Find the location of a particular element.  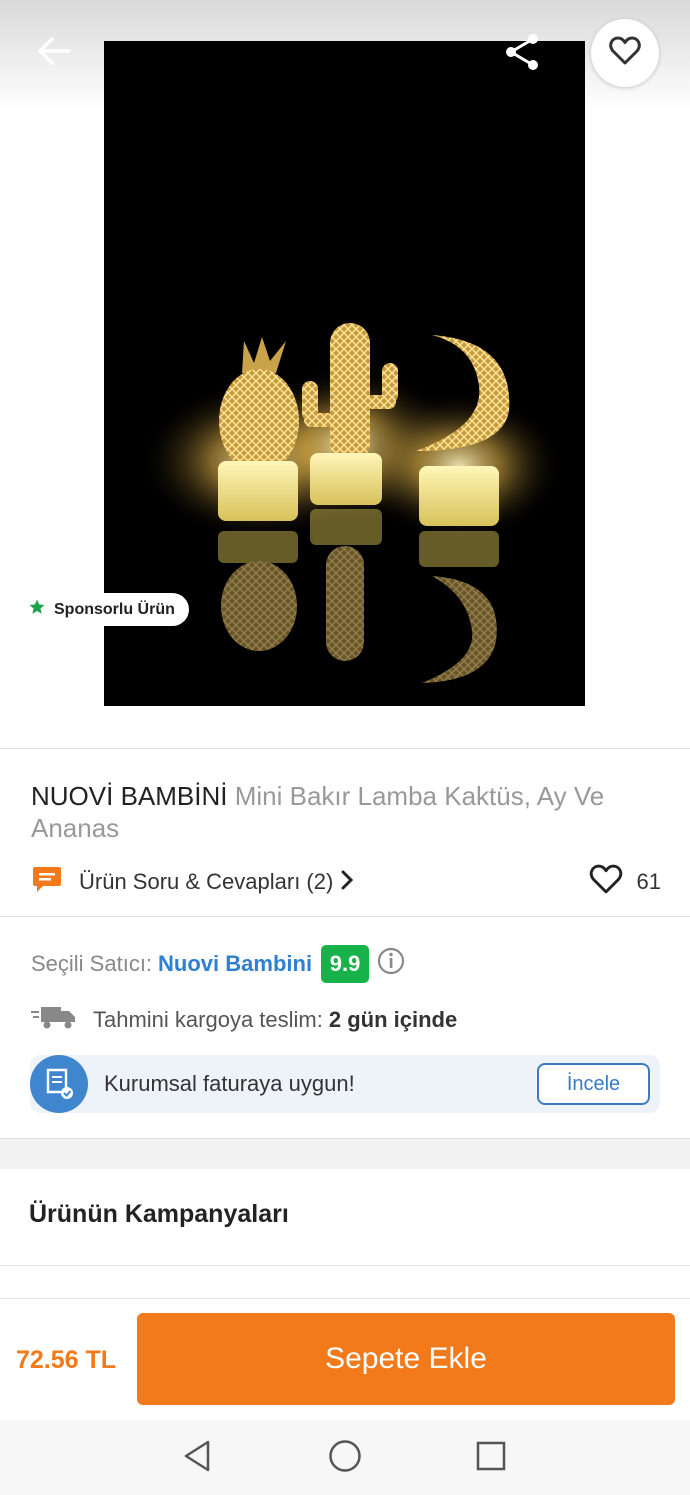

chevron-right-icon is located at coordinates (347, 882).